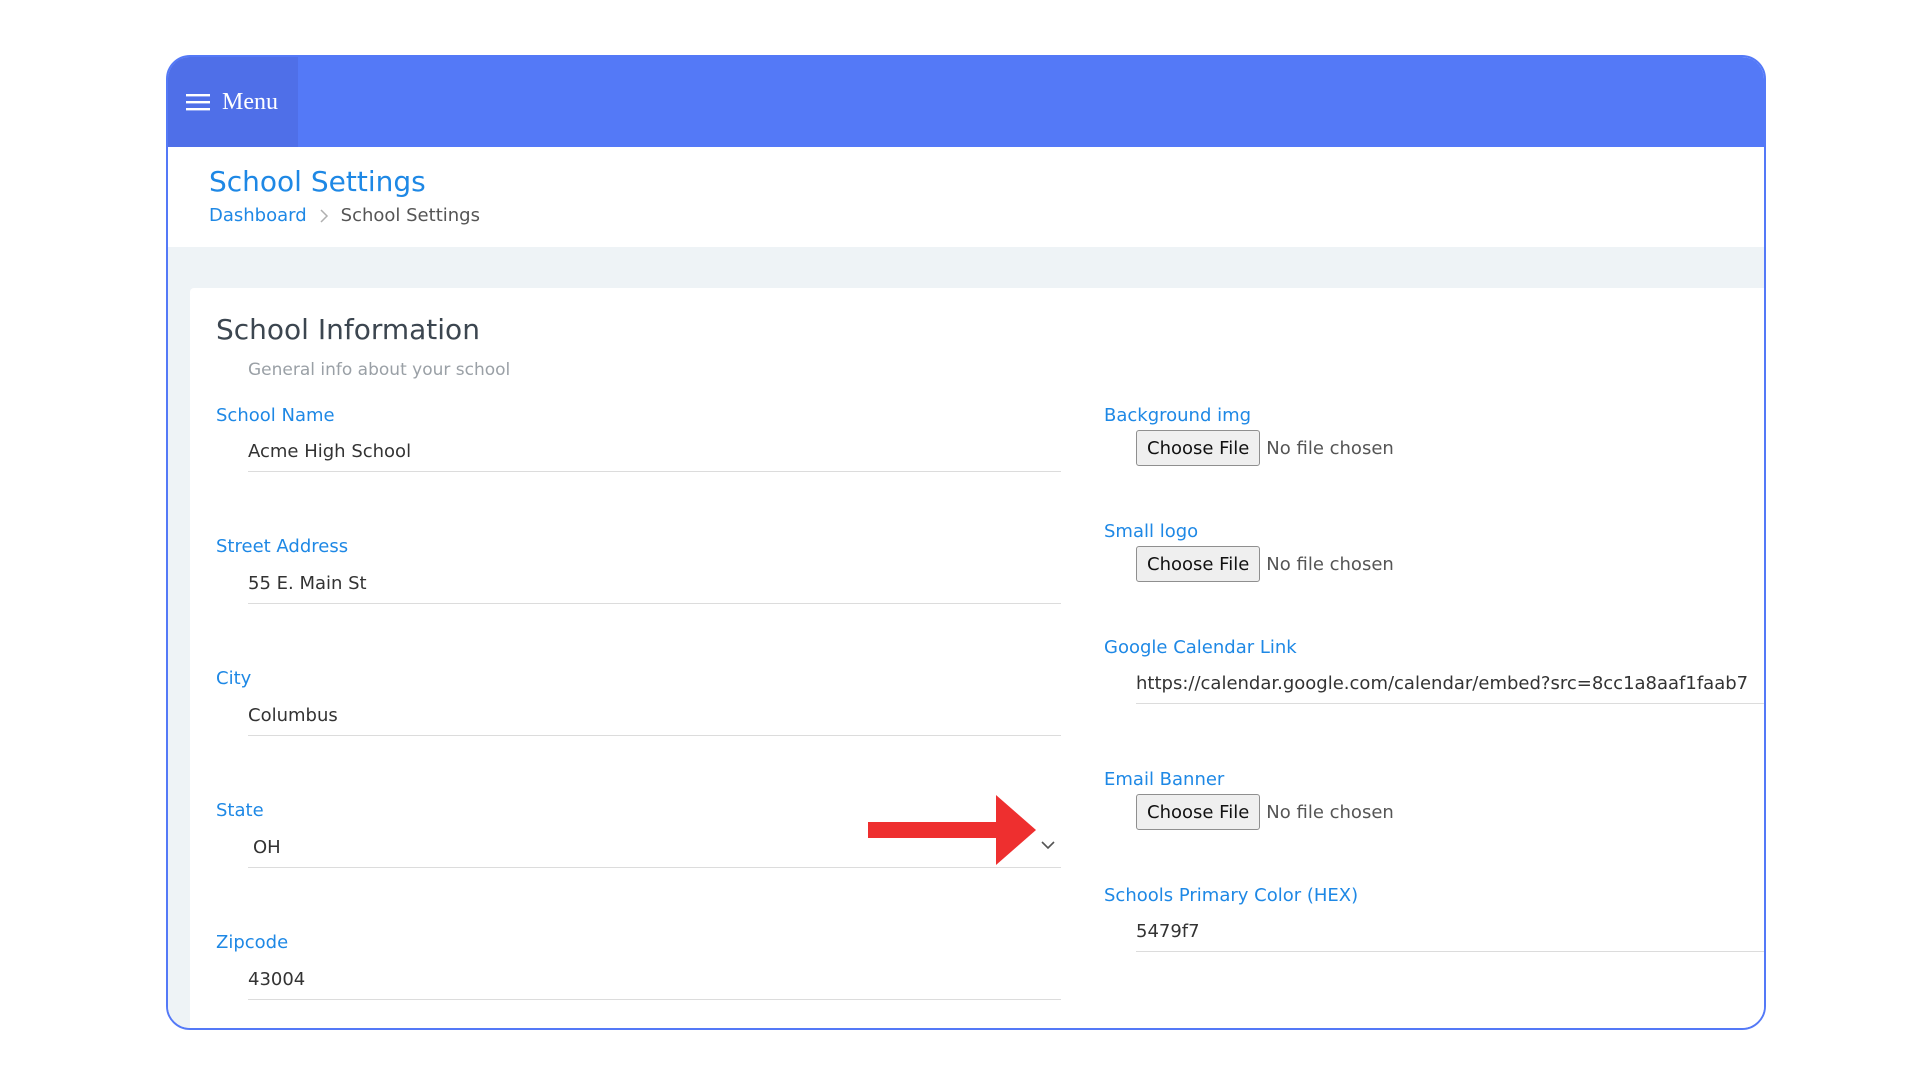  I want to click on primary-color-label: Schools Primary Color (HEX), so click(1231, 895).